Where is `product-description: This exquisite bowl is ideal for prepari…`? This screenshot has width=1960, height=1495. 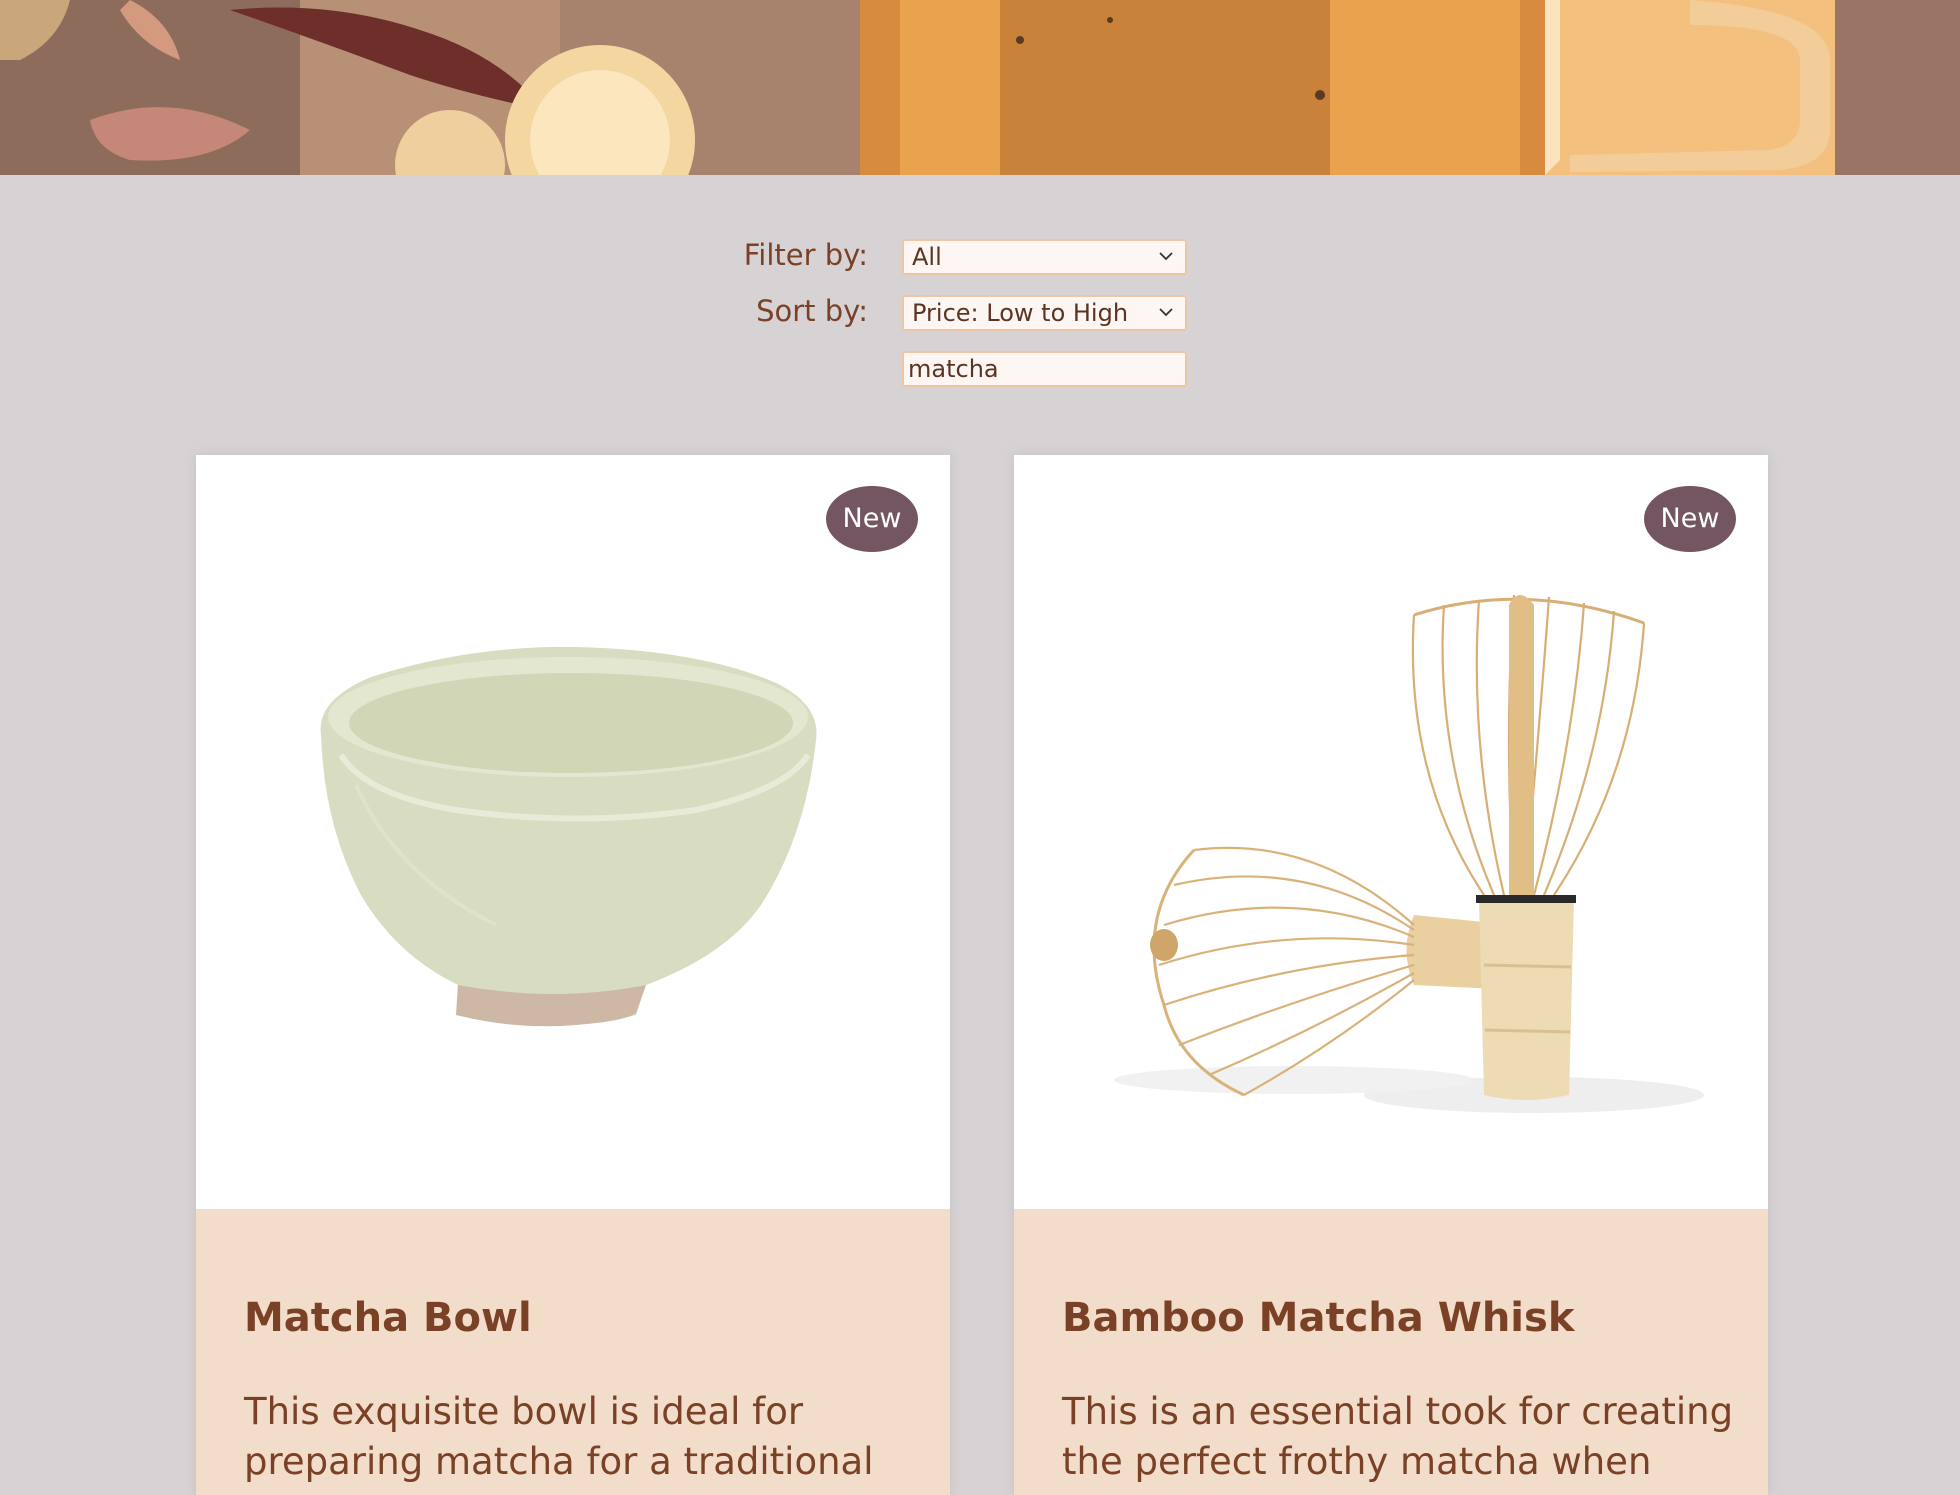
product-description: This exquisite bowl is ideal for prepari… is located at coordinates (559, 1436).